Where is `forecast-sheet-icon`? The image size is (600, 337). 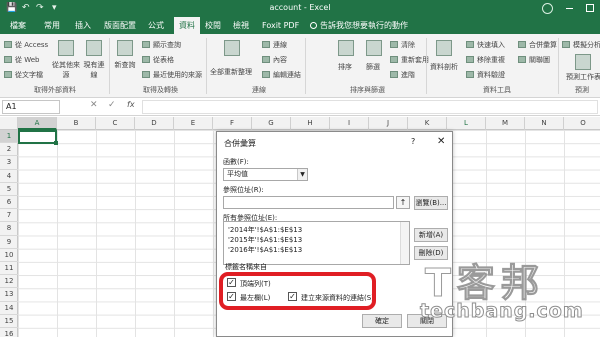 forecast-sheet-icon is located at coordinates (583, 62).